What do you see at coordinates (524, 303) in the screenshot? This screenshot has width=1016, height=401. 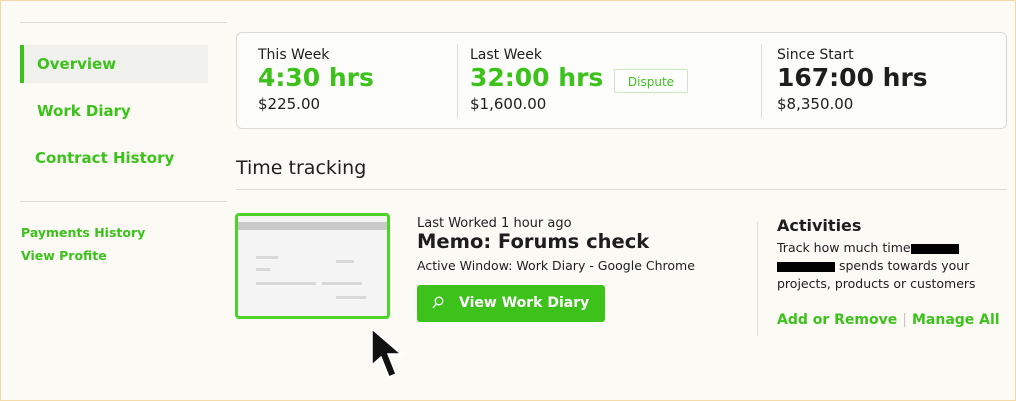 I see `view-work-diary-label: View Work Diary` at bounding box center [524, 303].